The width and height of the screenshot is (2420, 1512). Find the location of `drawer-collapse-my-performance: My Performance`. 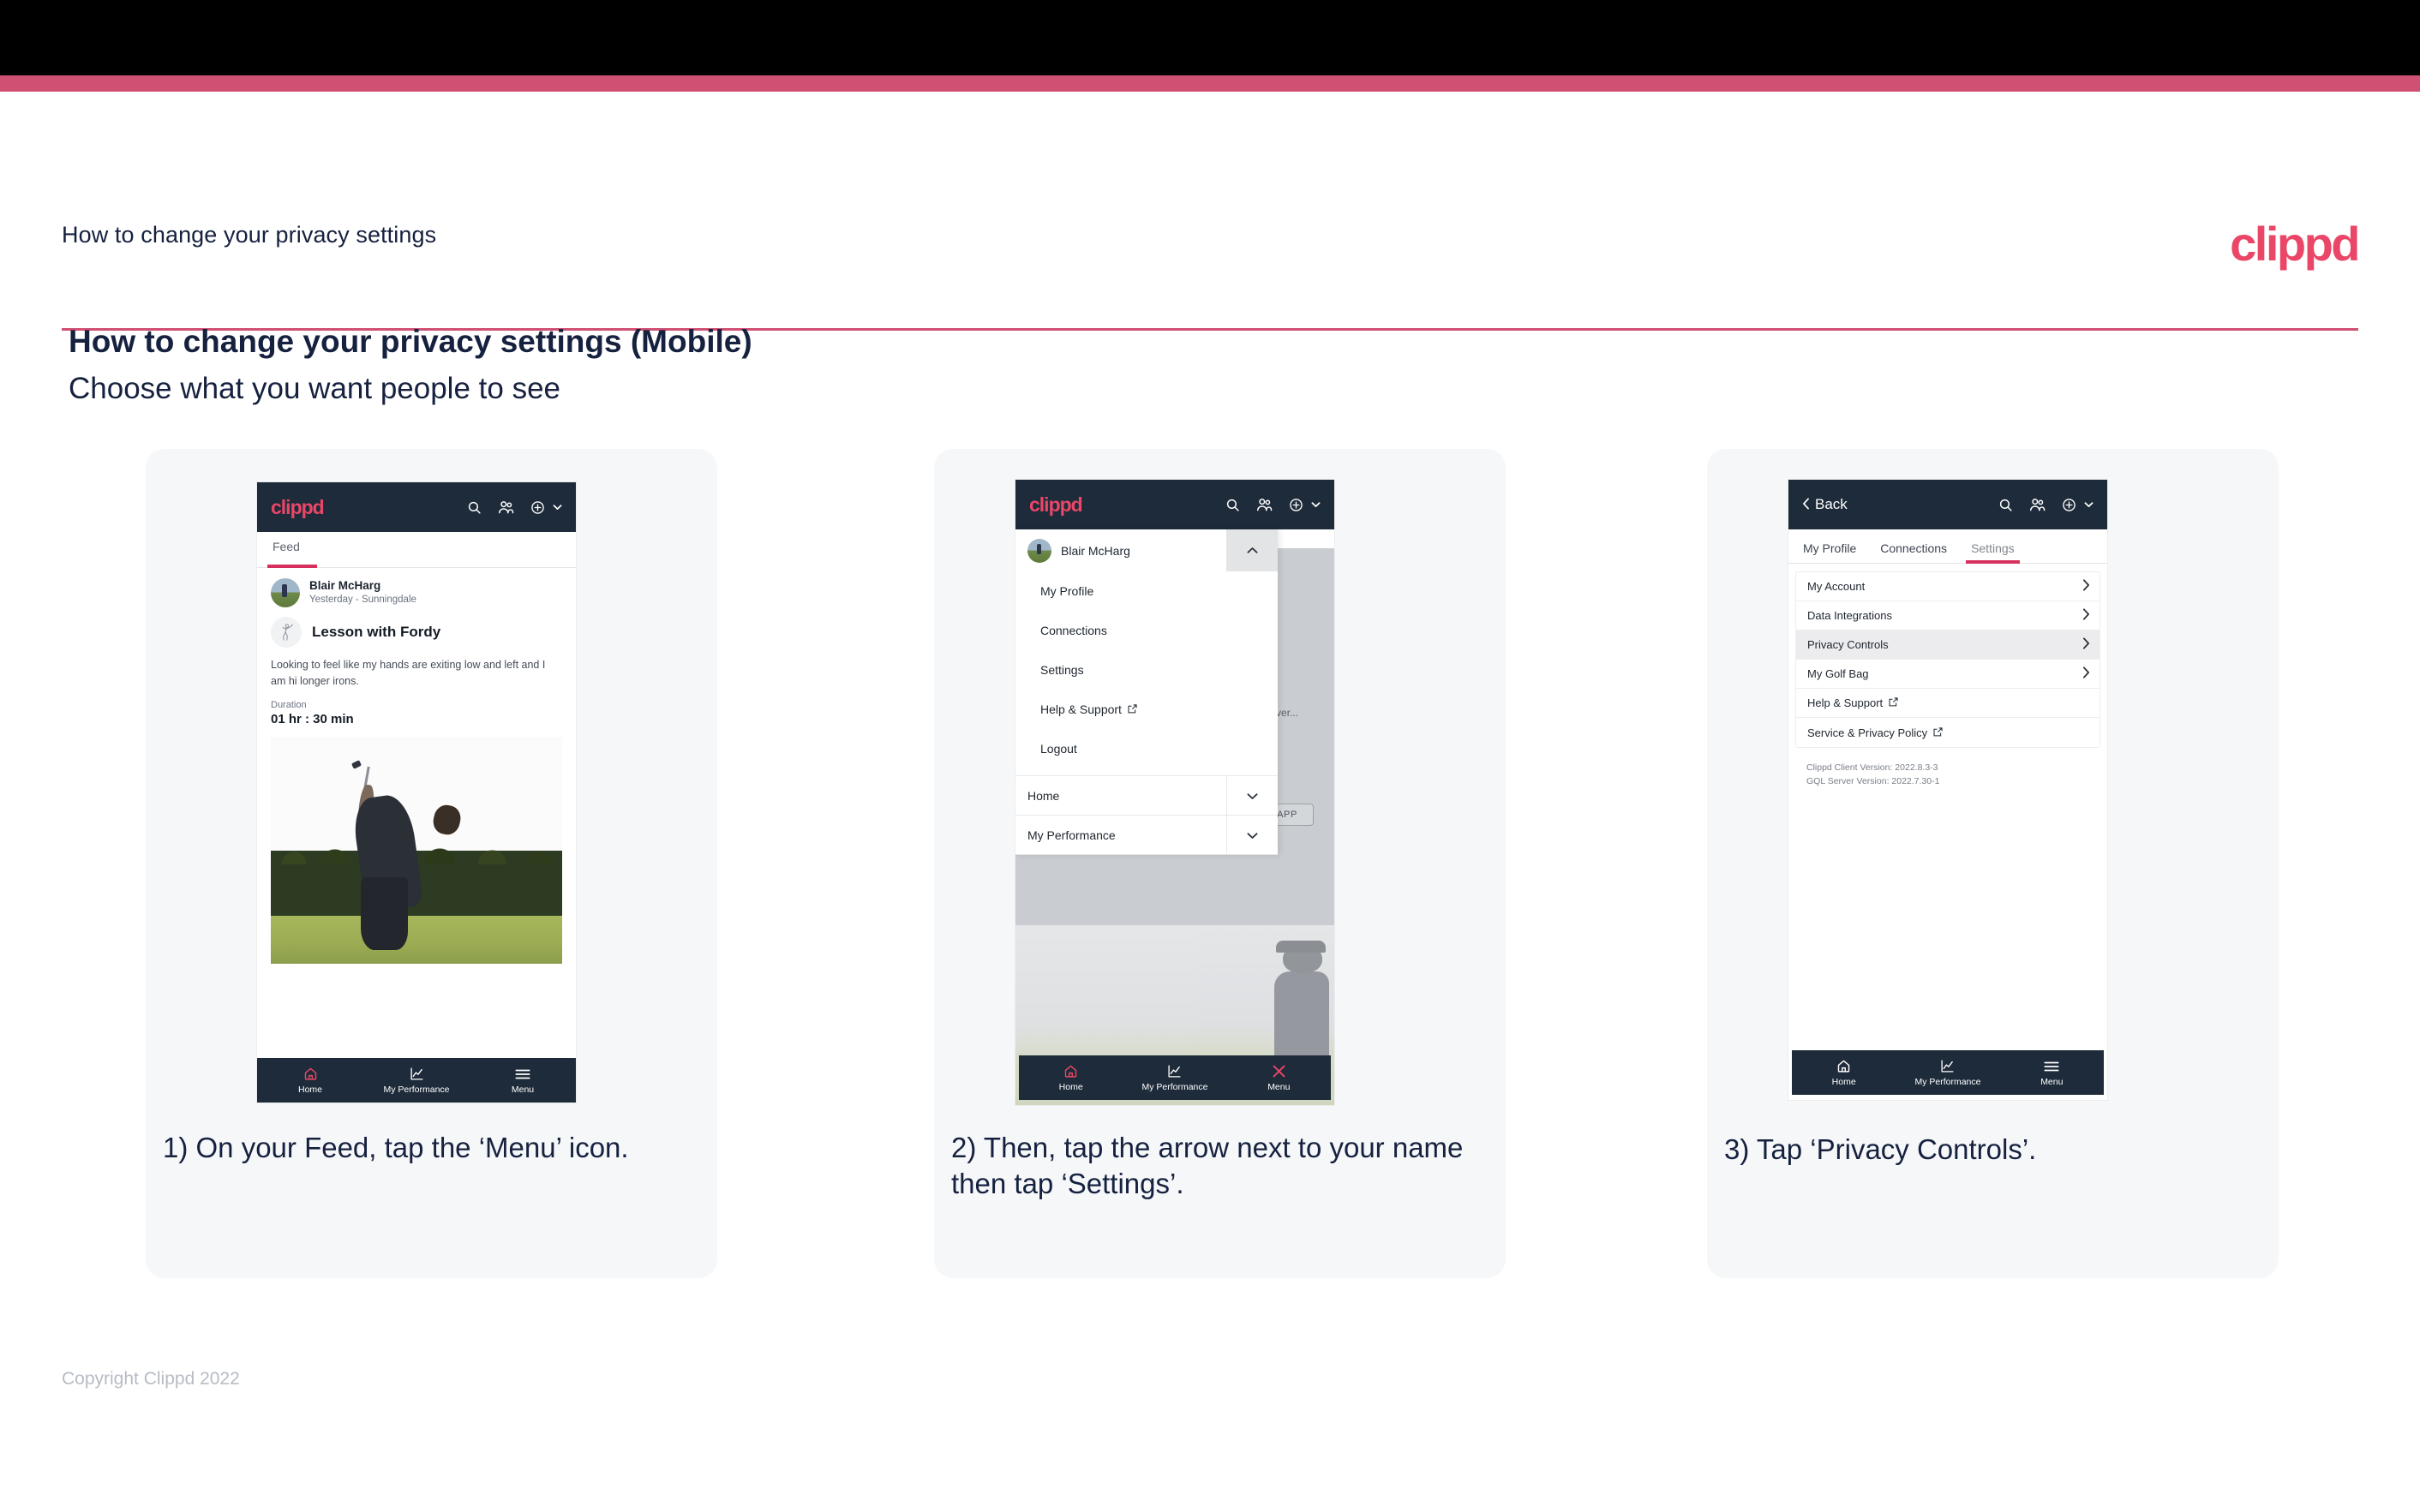

drawer-collapse-my-performance: My Performance is located at coordinates (1146, 836).